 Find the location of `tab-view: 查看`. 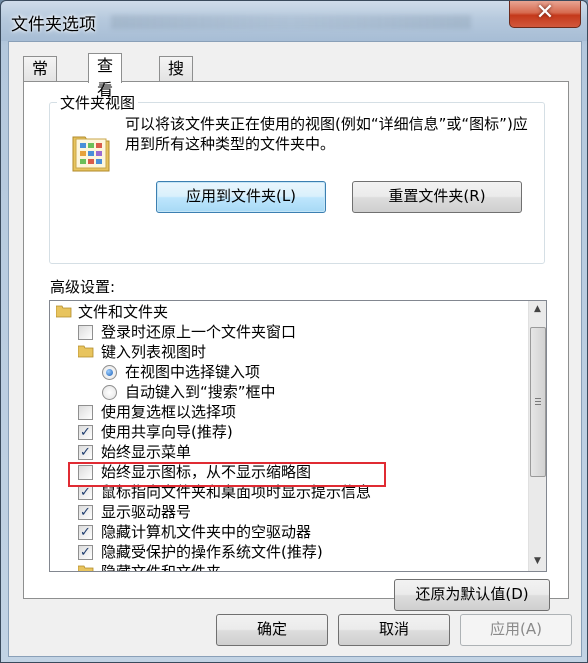

tab-view: 查看 is located at coordinates (105, 76).